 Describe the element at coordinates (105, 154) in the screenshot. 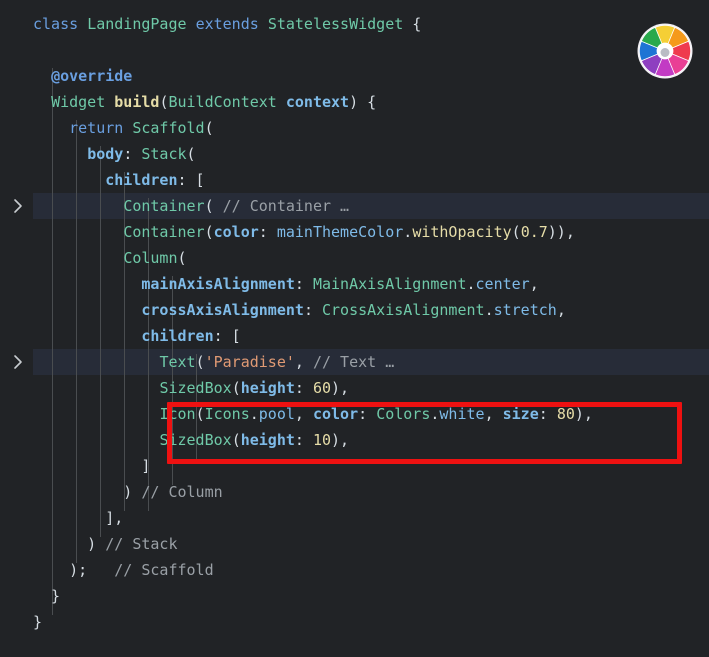

I see `code-token: body` at that location.